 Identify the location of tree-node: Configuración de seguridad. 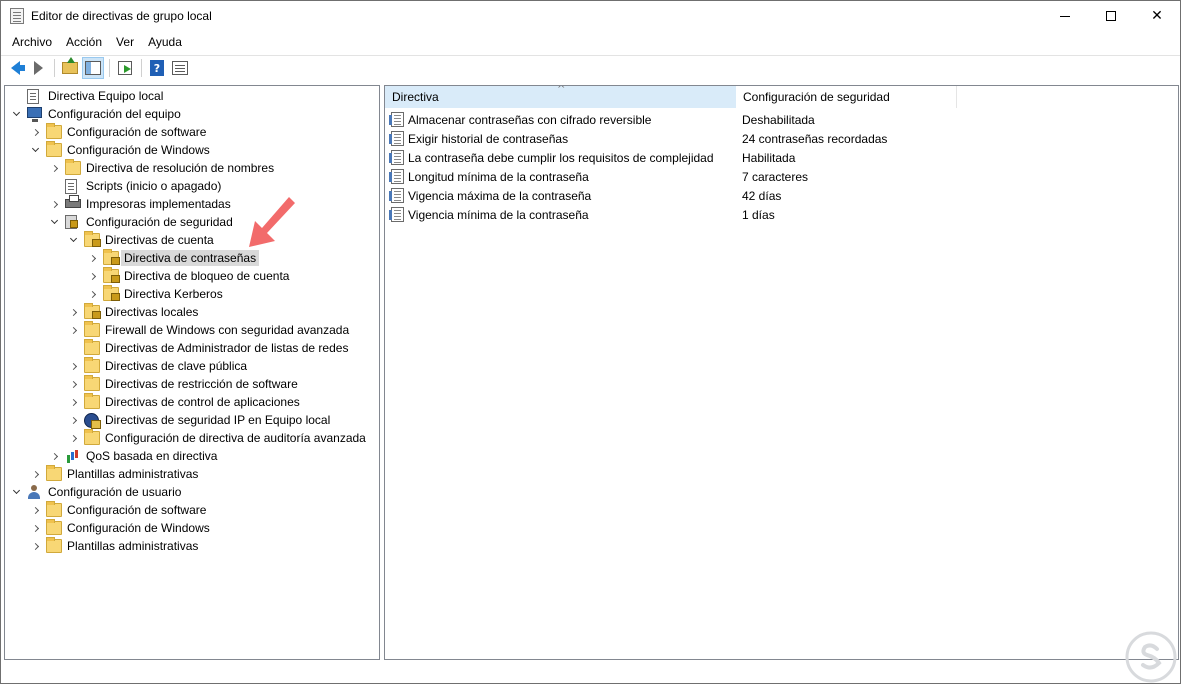
(192, 222).